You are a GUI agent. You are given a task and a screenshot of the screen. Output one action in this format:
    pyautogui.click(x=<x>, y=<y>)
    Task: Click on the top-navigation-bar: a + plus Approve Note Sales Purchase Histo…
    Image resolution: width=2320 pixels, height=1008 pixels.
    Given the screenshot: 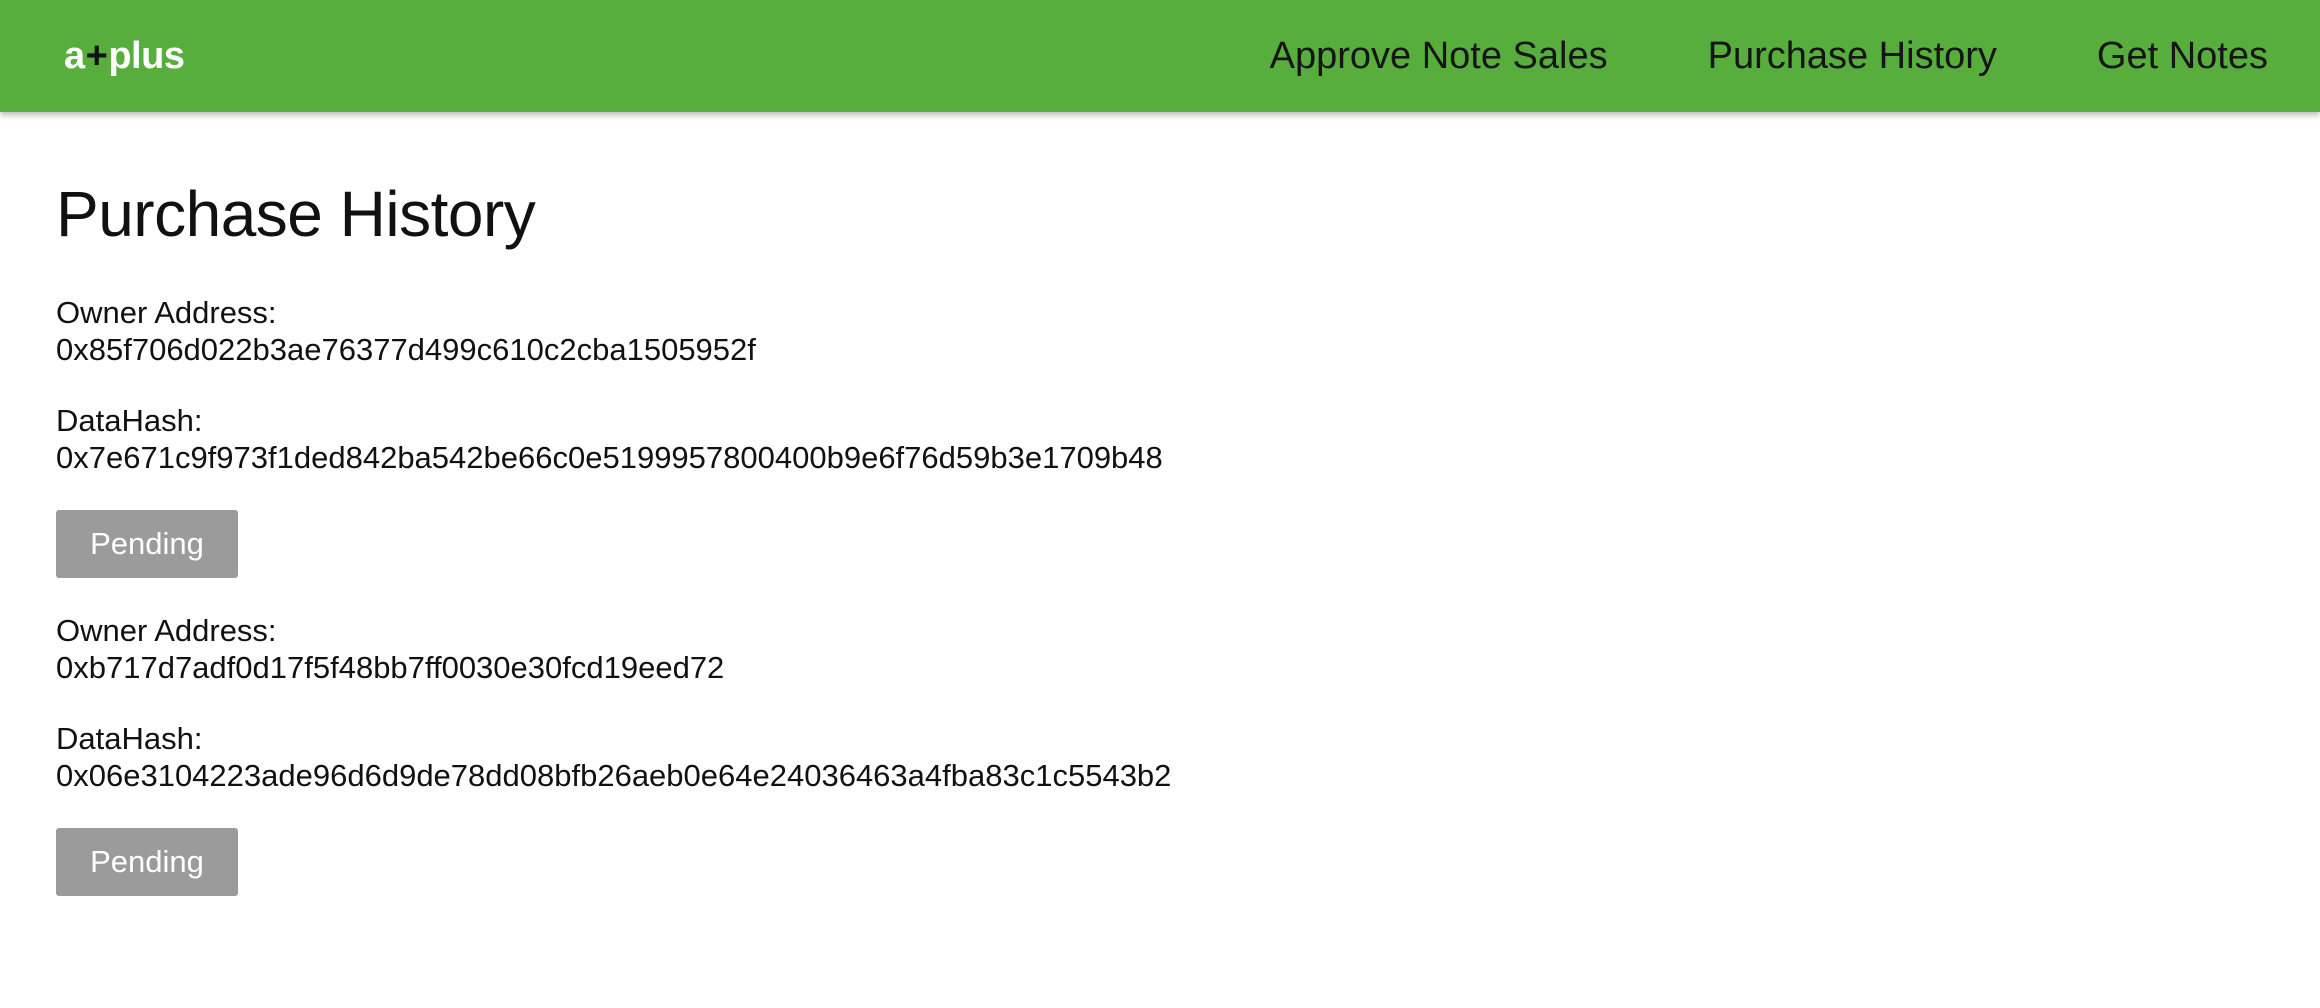 What is the action you would take?
    pyautogui.click(x=1160, y=56)
    